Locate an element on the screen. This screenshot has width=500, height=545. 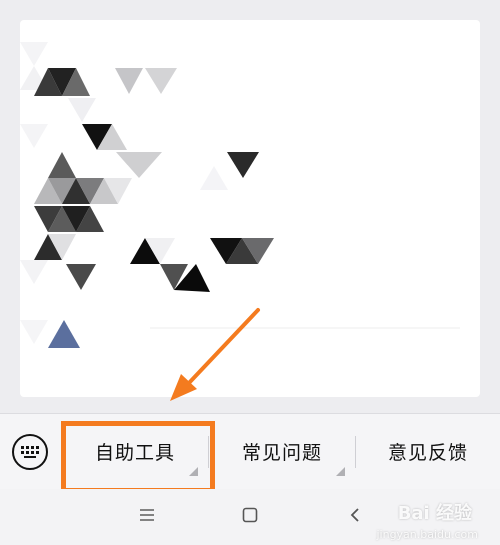
menu-item-label: 常见问题 is located at coordinates (281, 453).